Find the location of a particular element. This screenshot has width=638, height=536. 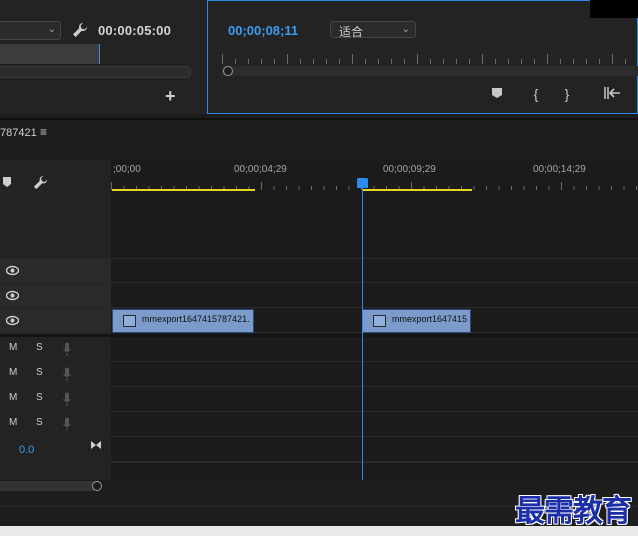

go-to-in-out-icon is located at coordinates (96, 445).